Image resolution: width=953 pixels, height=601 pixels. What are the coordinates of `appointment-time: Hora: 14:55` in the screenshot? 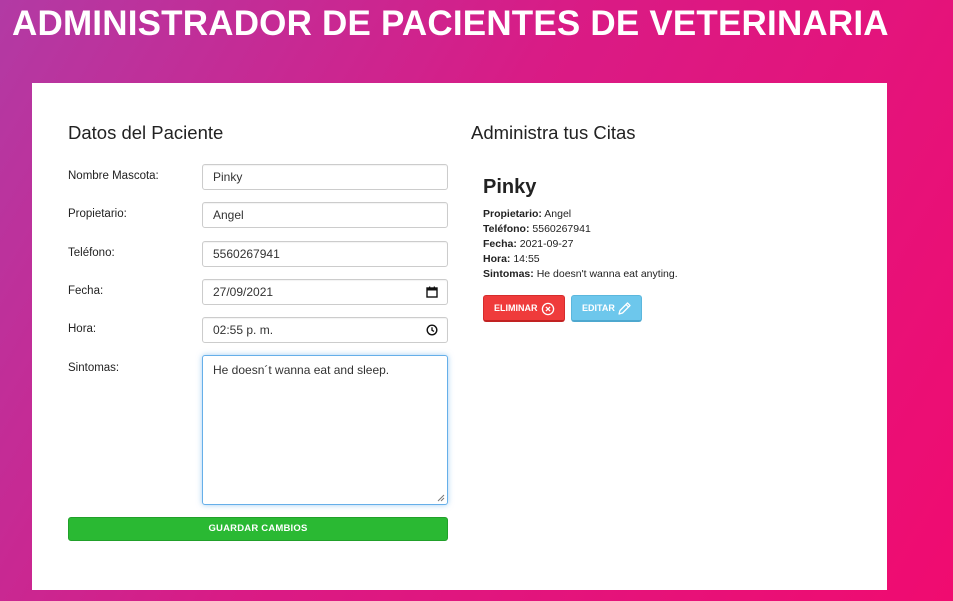 It's located at (580, 259).